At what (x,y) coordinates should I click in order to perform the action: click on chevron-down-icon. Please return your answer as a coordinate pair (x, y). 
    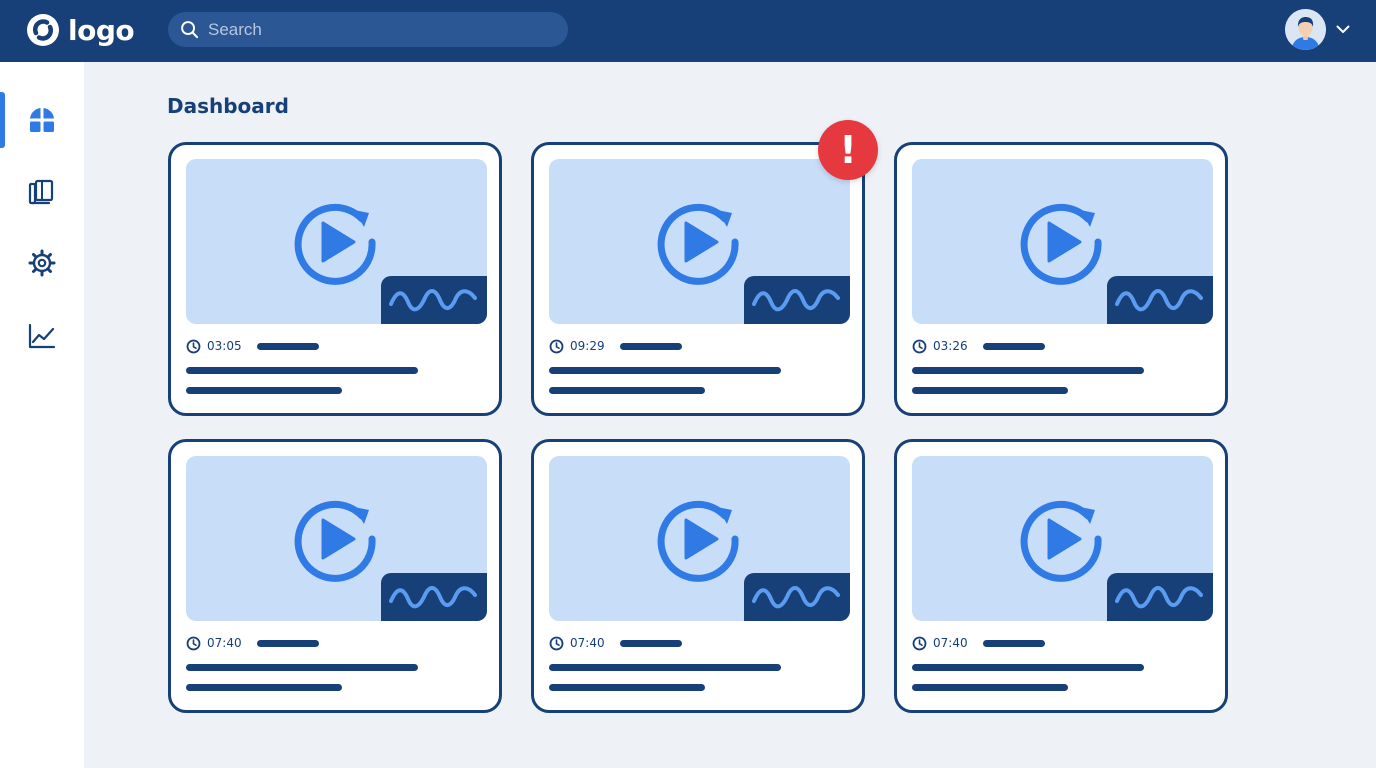
    Looking at the image, I should click on (1343, 29).